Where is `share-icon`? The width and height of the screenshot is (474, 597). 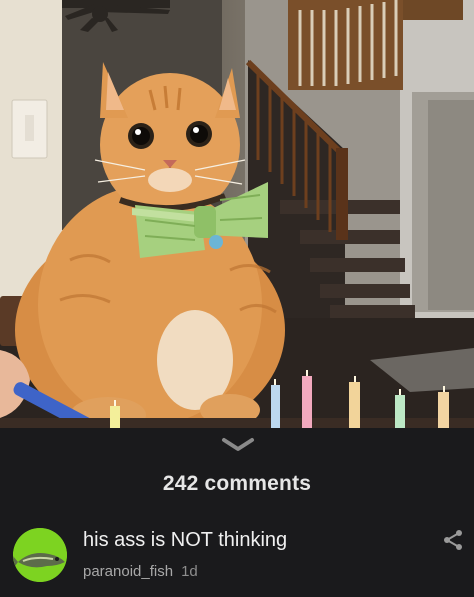
share-icon is located at coordinates (453, 540).